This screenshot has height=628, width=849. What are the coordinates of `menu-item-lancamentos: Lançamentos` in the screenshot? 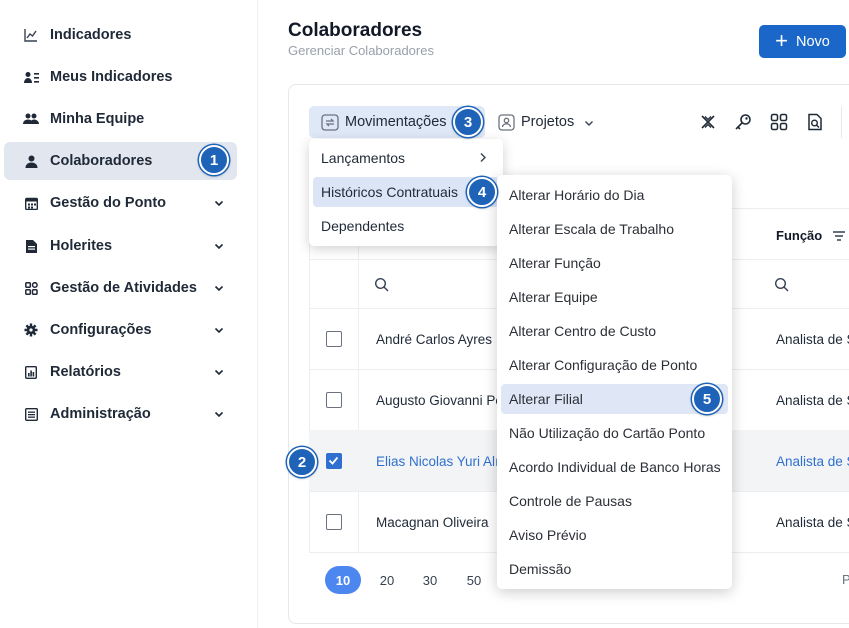 It's located at (406, 158).